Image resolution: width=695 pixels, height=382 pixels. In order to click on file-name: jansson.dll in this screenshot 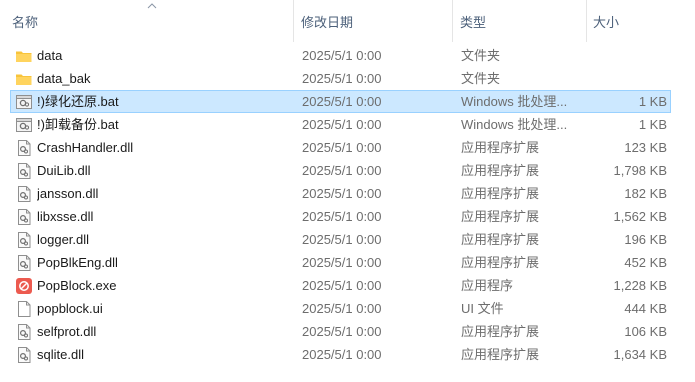, I will do `click(68, 193)`.